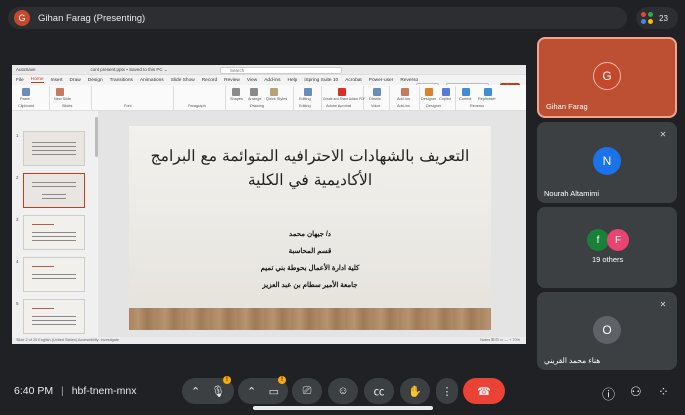 The width and height of the screenshot is (685, 415). I want to click on tab-help: Help, so click(292, 80).